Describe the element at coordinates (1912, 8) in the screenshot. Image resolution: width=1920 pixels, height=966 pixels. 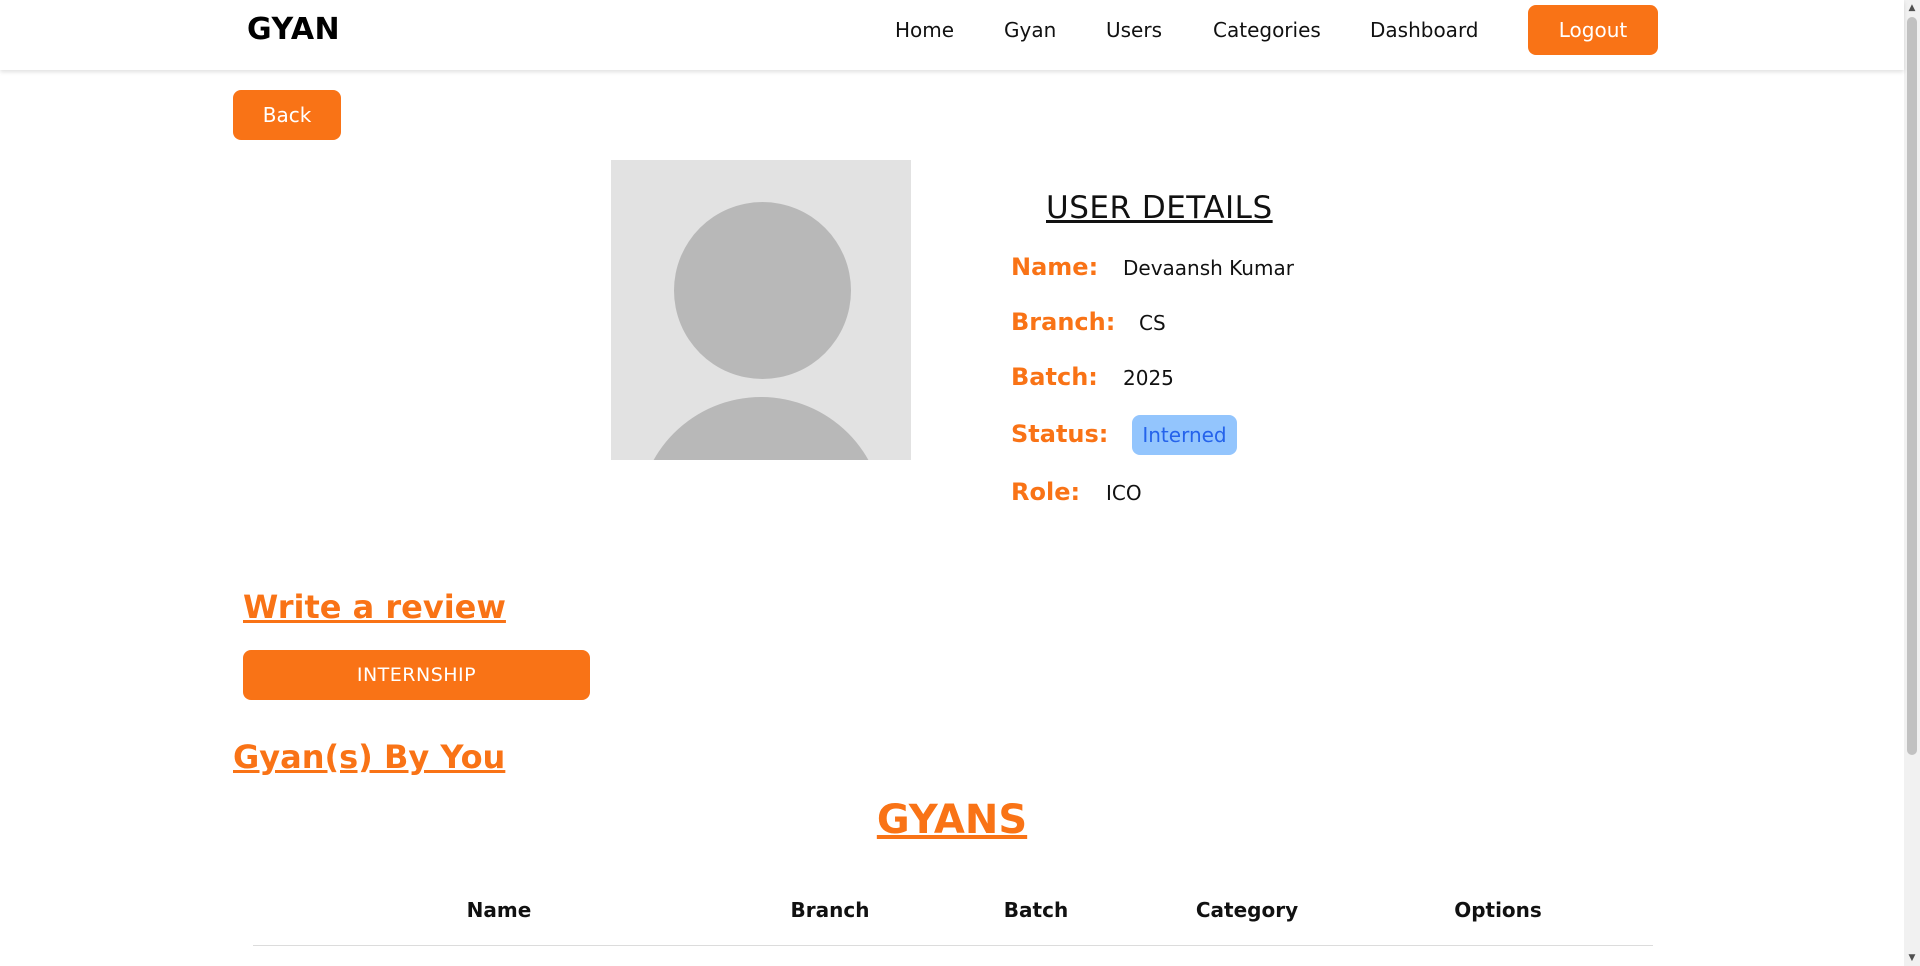
I see `scroll-up-arrow-icon: ▲` at that location.